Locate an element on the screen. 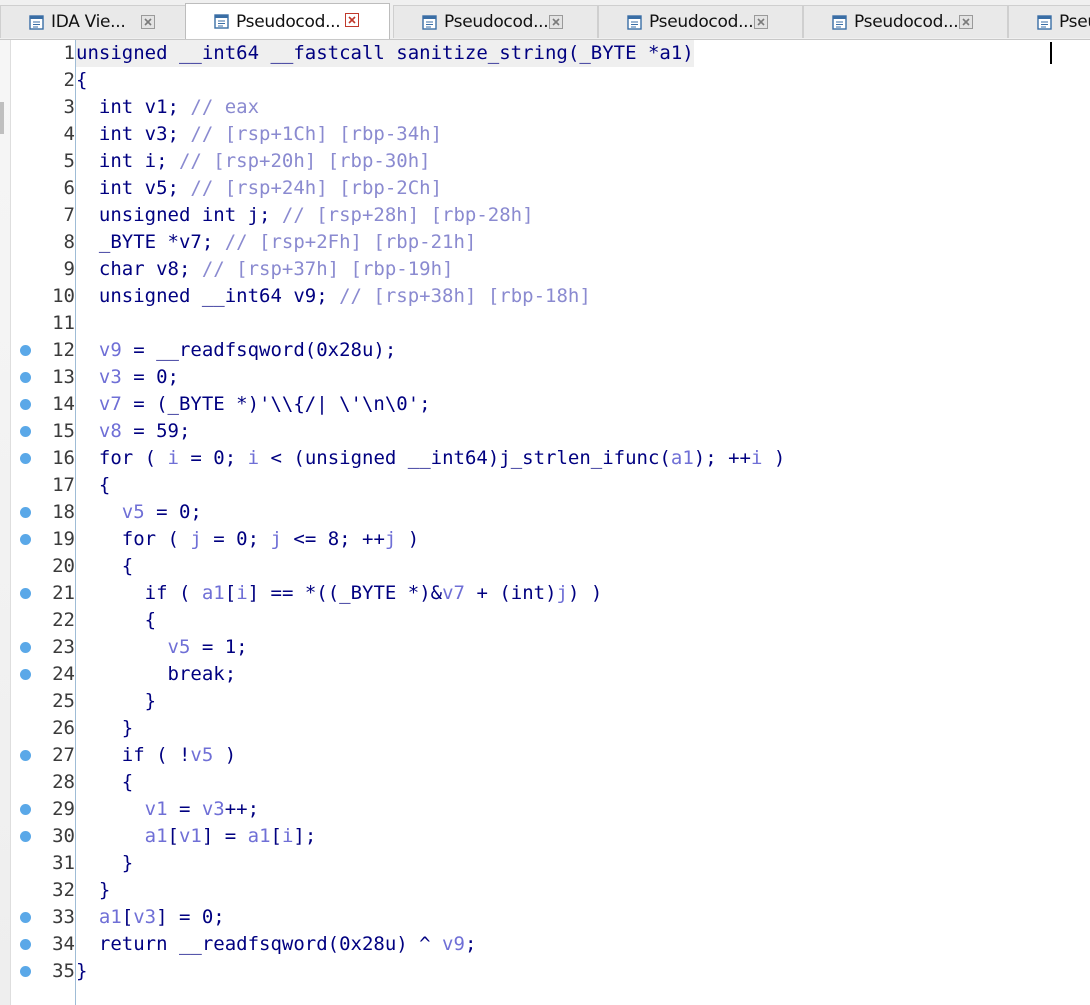 The image size is (1090, 1005). code-line: 22 { is located at coordinates (550, 620).